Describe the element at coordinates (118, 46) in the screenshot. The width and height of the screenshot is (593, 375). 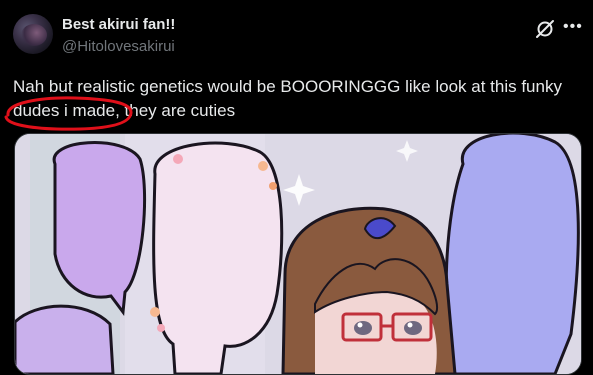
I see `author-handle: @Hitolovesakirui` at that location.